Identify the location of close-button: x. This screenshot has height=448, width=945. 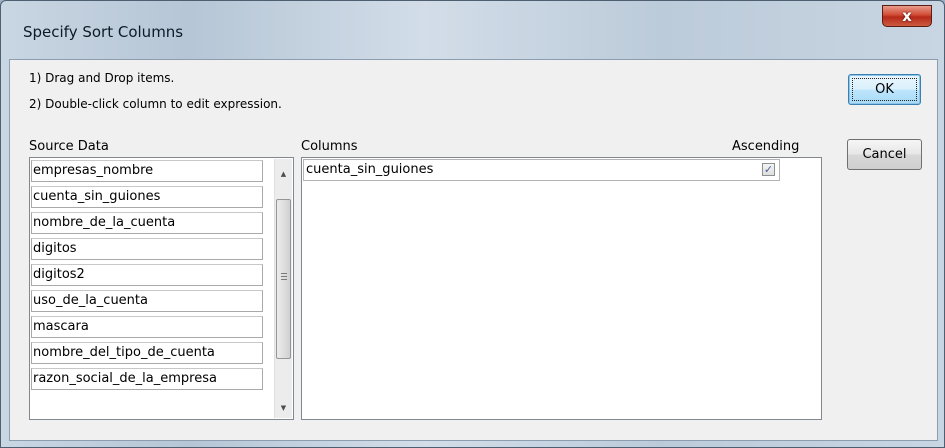
(907, 16).